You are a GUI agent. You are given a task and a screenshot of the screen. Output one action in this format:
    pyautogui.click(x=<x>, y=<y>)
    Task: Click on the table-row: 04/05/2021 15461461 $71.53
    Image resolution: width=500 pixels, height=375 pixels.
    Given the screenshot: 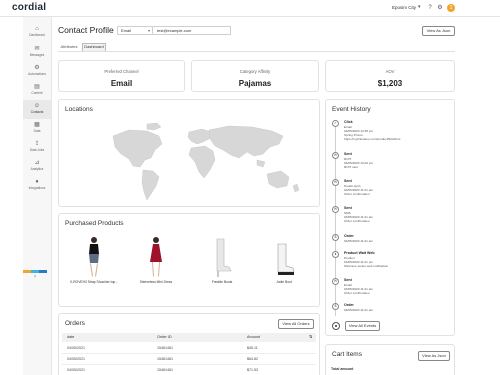 What is the action you would take?
    pyautogui.click(x=189, y=370)
    